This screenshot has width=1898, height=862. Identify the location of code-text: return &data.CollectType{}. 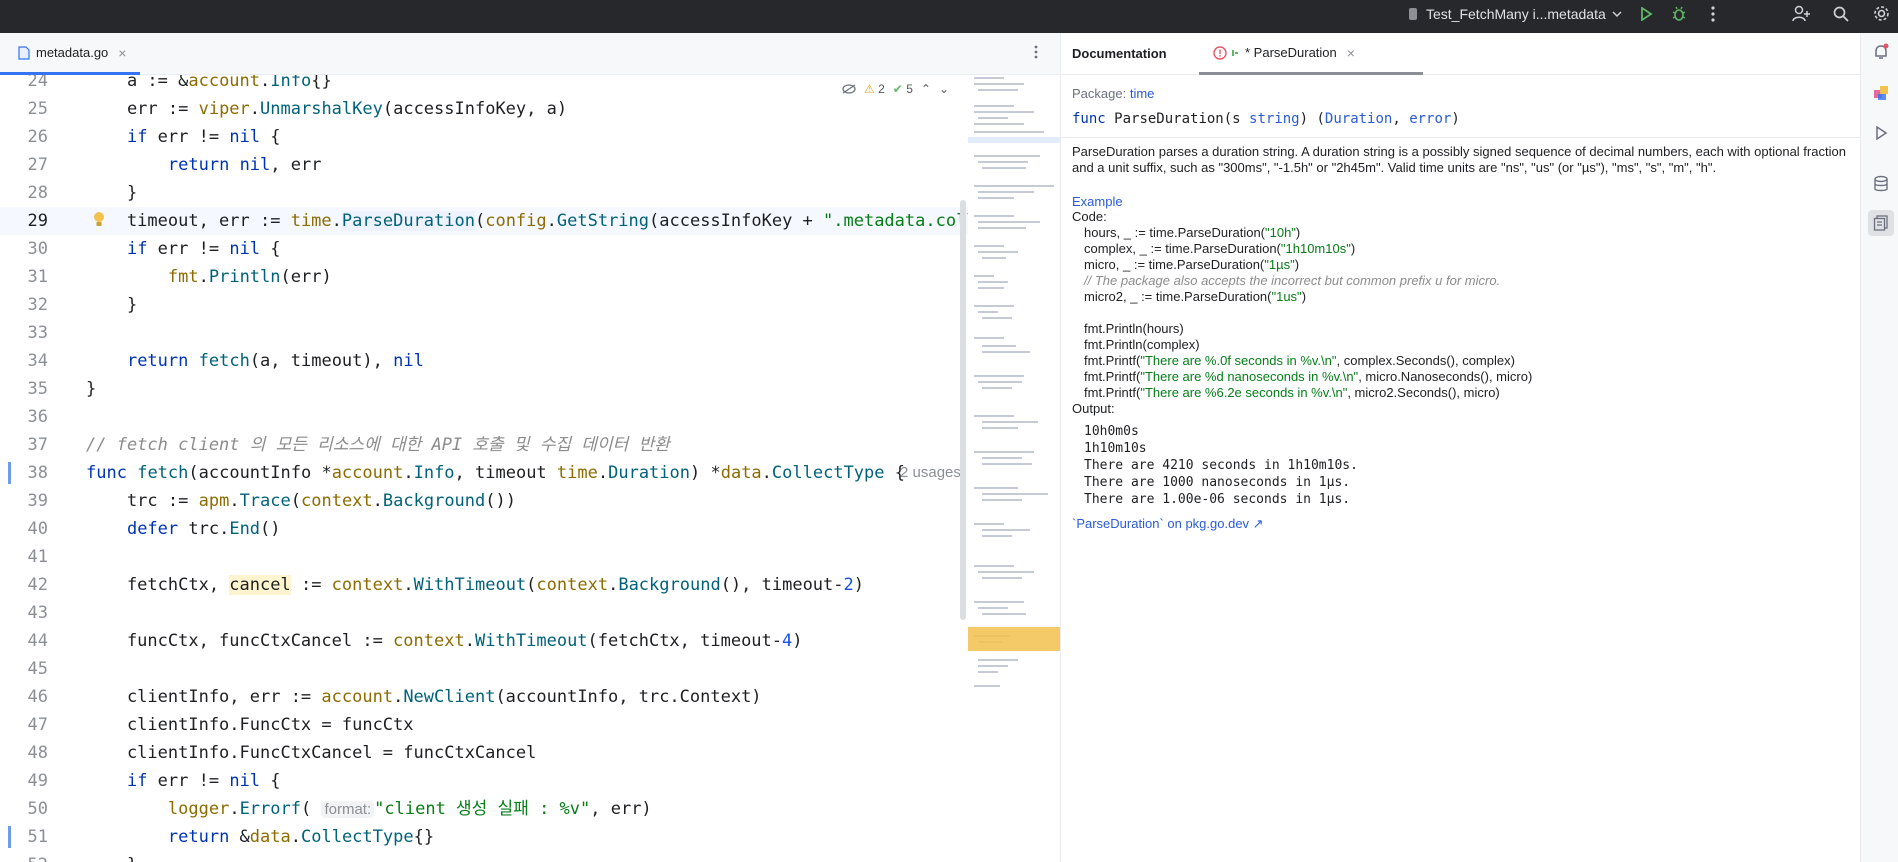
(301, 837).